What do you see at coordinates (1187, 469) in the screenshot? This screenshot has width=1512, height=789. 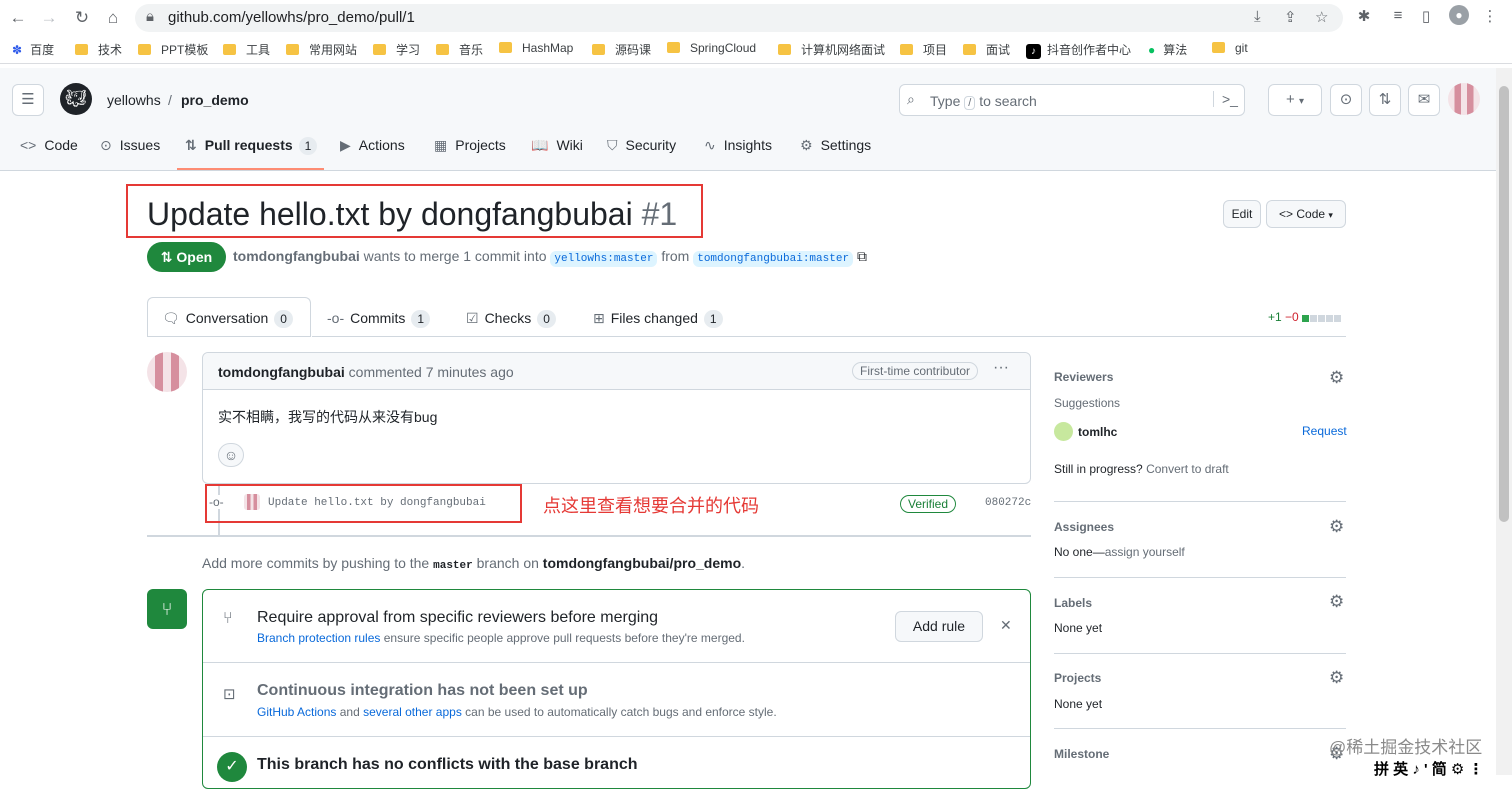 I see `convert-to-draft-link: Convert to draft` at bounding box center [1187, 469].